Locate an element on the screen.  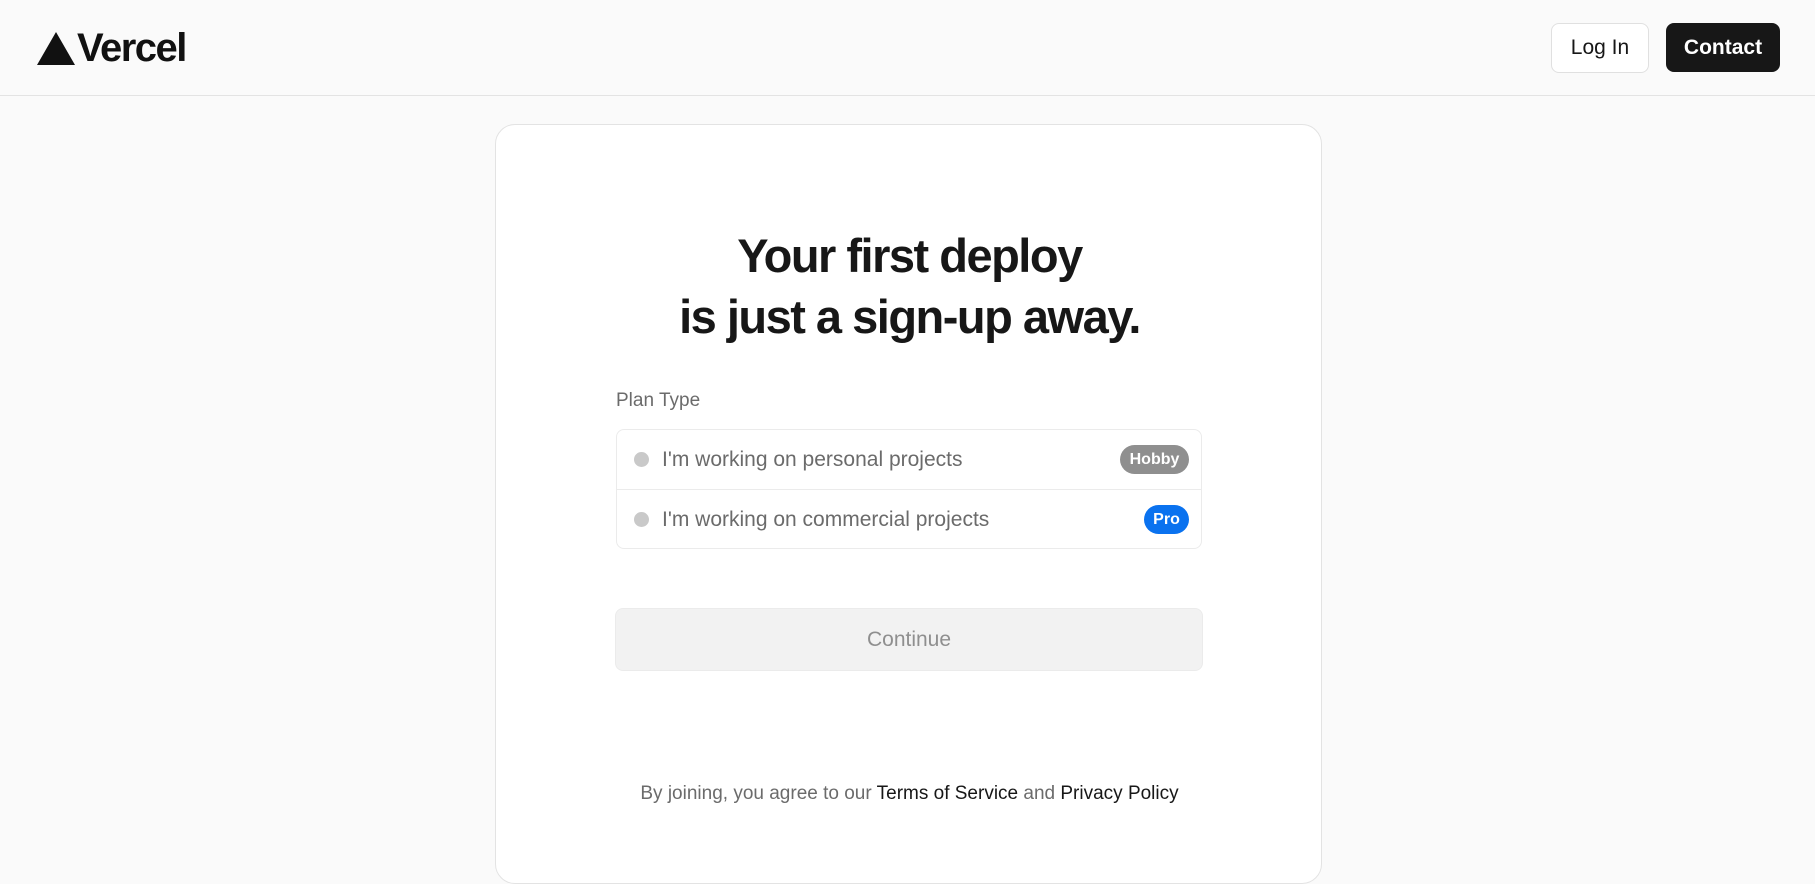
plan-option-pro: I'm working on commercial projects Pro is located at coordinates (909, 519).